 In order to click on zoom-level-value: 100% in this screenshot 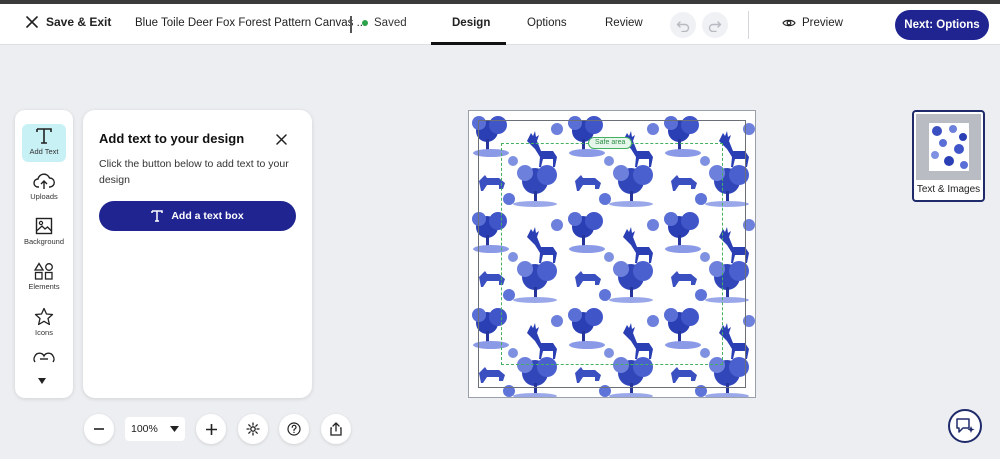, I will do `click(144, 429)`.